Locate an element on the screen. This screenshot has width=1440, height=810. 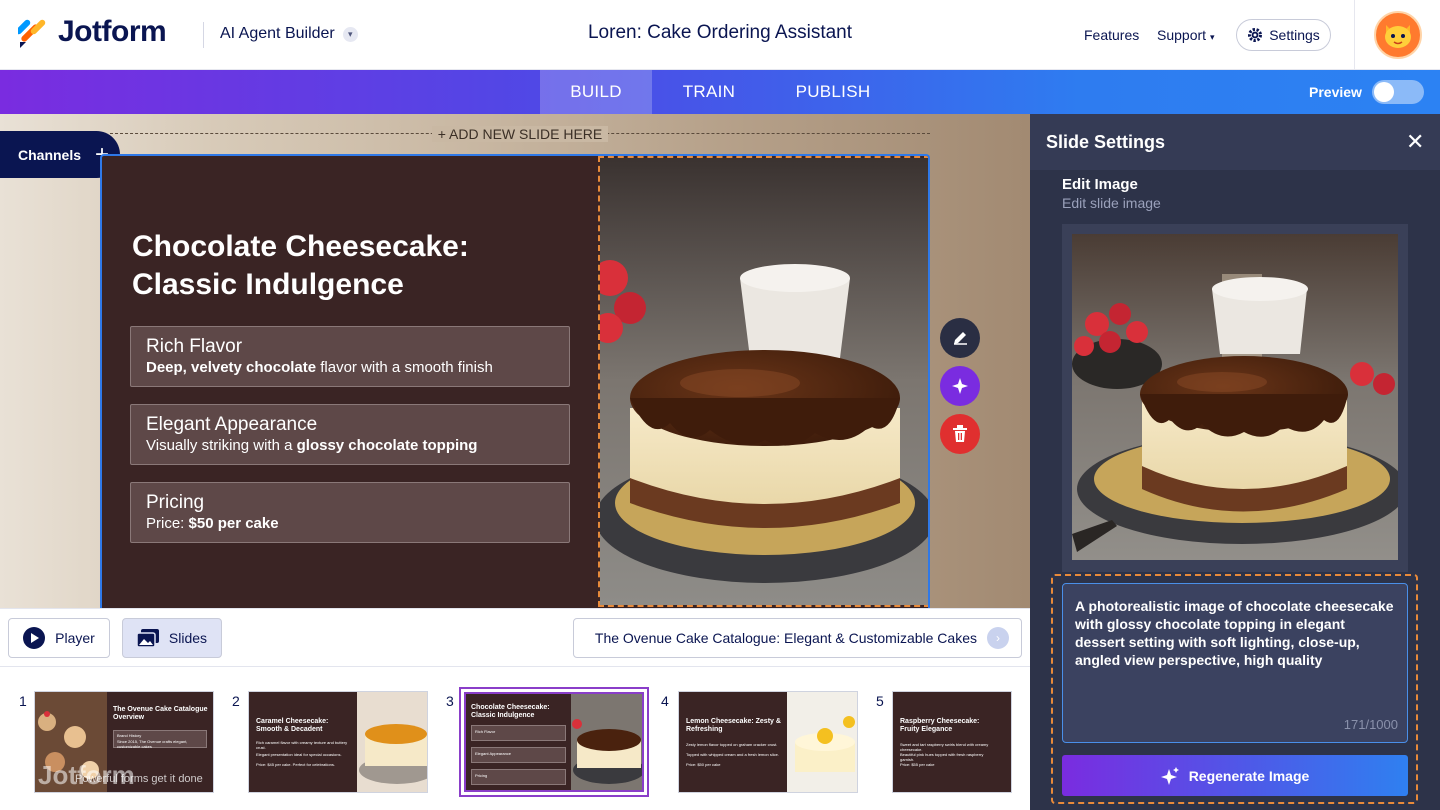
slides-button: Slides is located at coordinates (172, 638).